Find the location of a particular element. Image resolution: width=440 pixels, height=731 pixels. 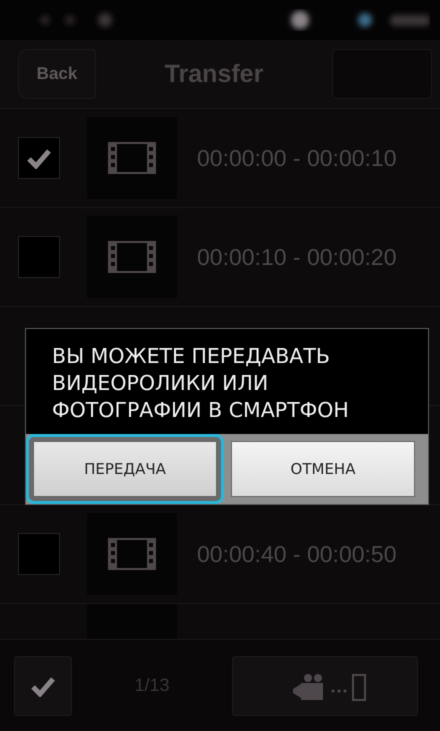

select-all-button is located at coordinates (43, 686).